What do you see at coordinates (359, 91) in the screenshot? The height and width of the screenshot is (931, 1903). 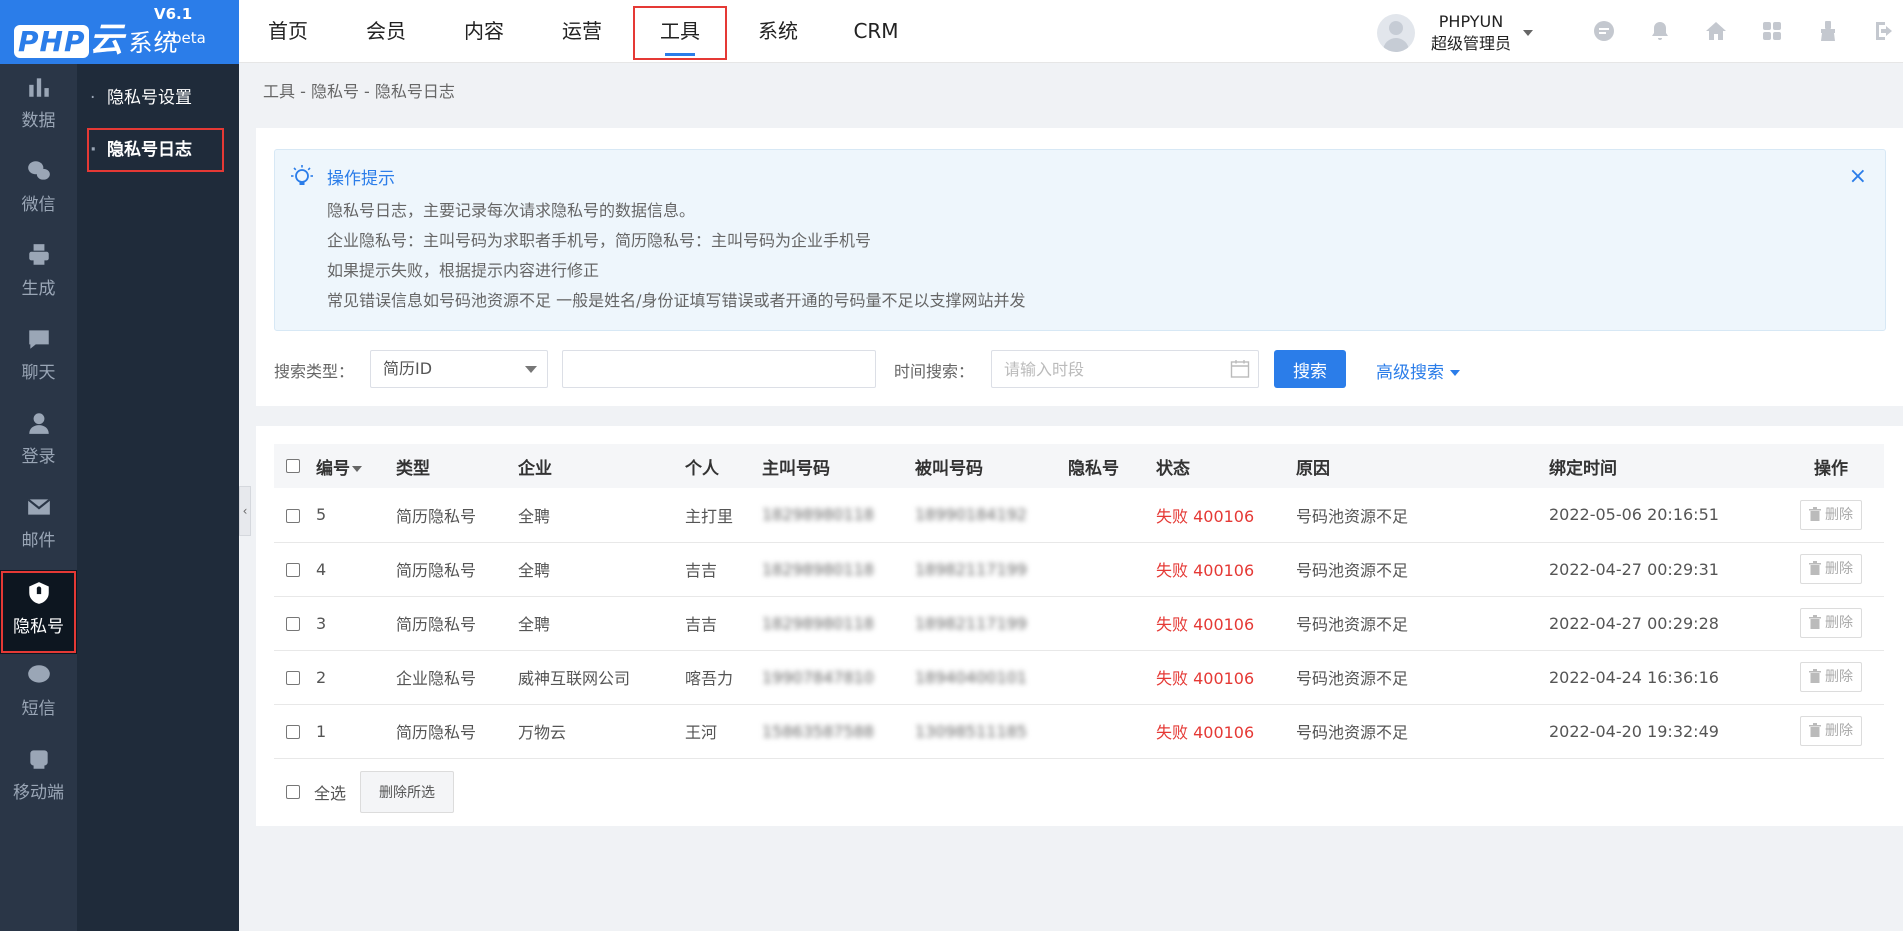 I see `breadcrumb: 工具 - 隐私号 - 隐私号日志` at bounding box center [359, 91].